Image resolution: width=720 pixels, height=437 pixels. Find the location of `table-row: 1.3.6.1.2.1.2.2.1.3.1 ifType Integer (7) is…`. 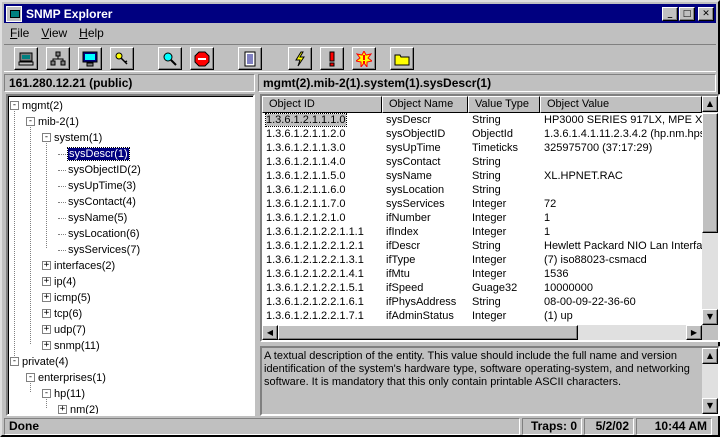

table-row: 1.3.6.1.2.1.2.2.1.3.1 ifType Integer (7) is… is located at coordinates (482, 260).